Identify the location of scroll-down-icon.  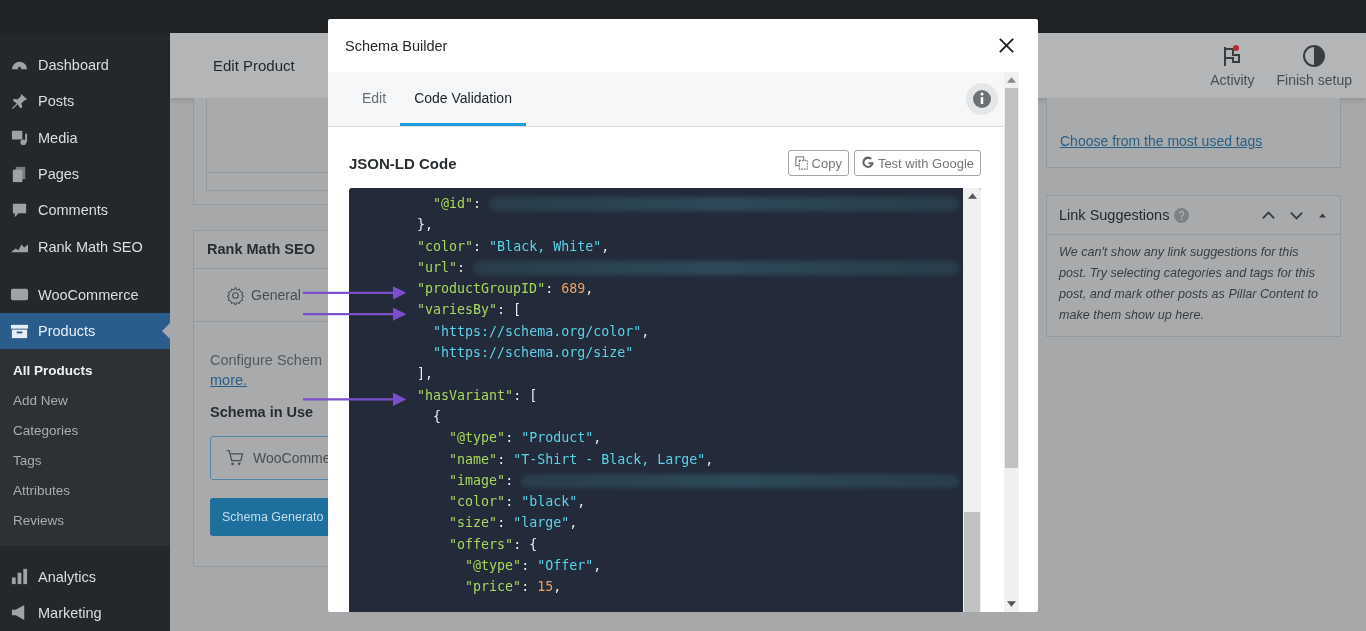
(1011, 604).